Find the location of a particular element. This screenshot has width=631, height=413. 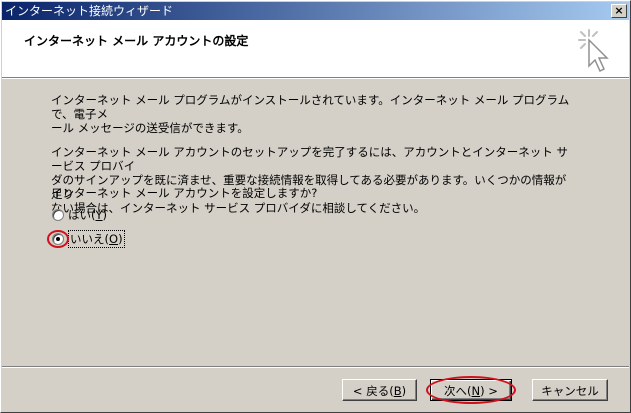

close-button: × is located at coordinates (619, 11).